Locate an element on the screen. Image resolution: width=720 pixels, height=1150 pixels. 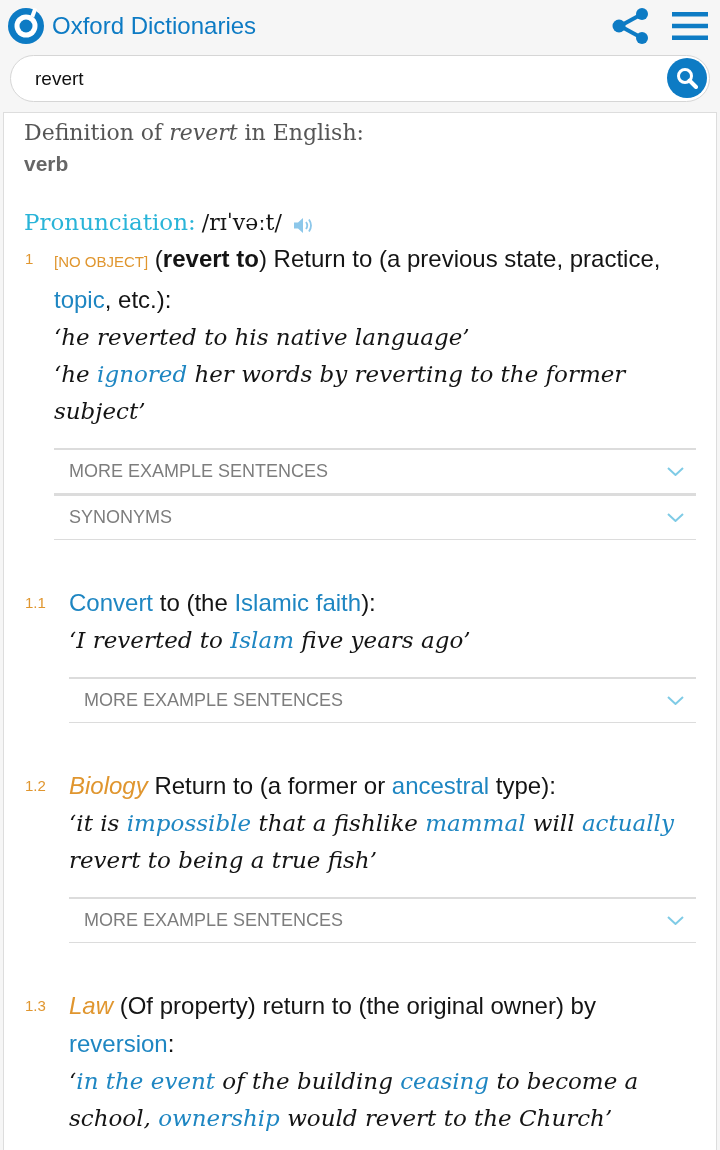
word-link: actually is located at coordinates (627, 823).